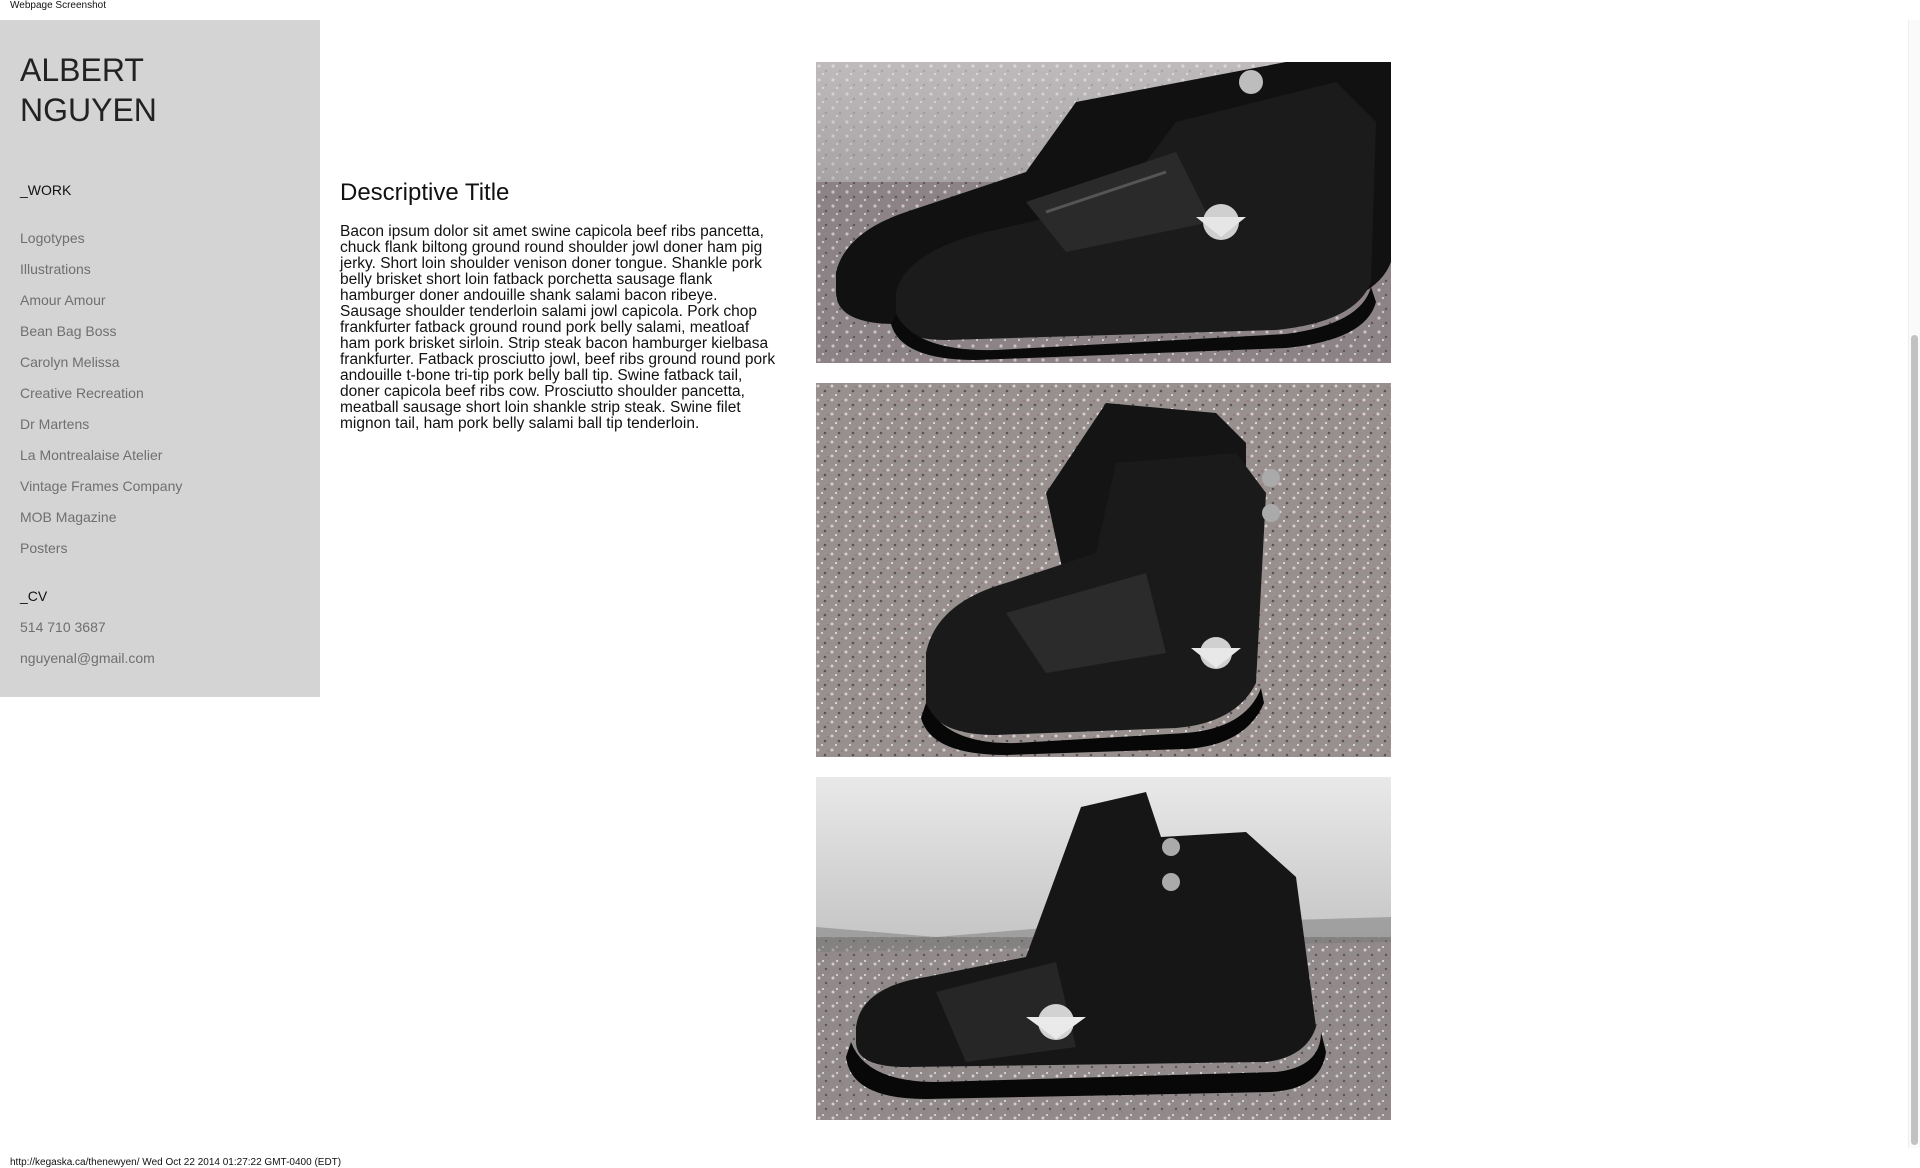  I want to click on nav-item-la-montrealaise-atelier: La Montrealaise Atelier, so click(101, 462).